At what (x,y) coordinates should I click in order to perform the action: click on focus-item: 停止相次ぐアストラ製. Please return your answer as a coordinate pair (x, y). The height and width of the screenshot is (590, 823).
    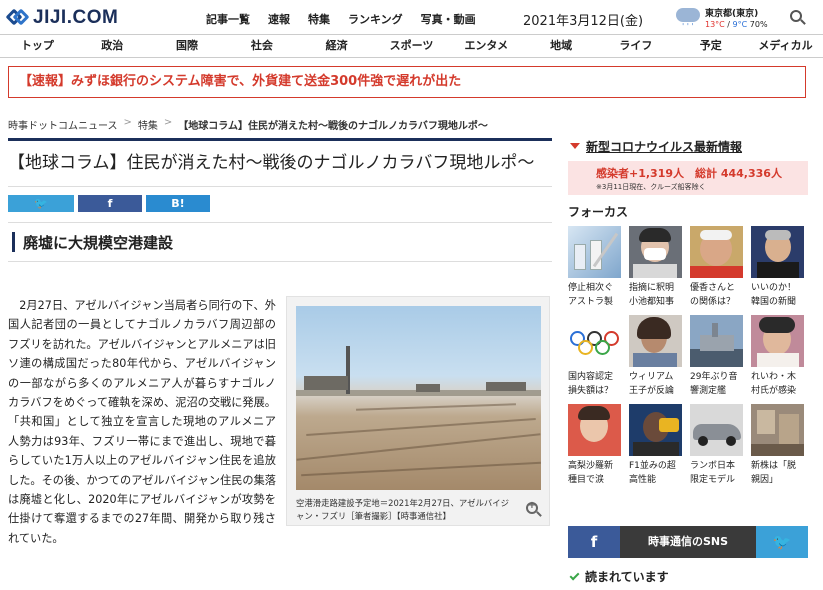
    Looking at the image, I should click on (594, 267).